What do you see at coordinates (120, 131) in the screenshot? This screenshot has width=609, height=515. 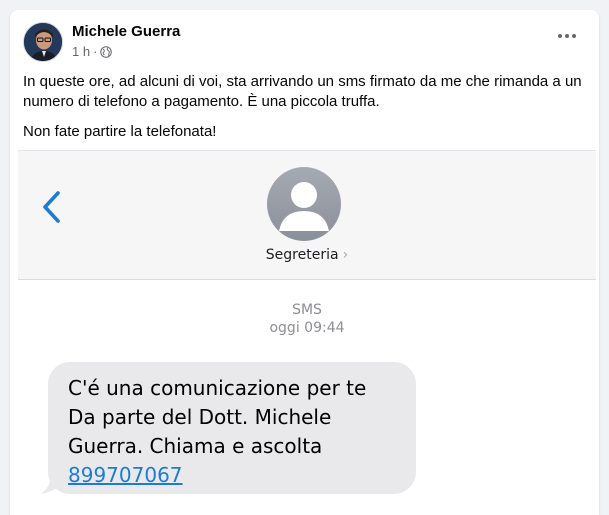 I see `post-paragraph: Non fate partire la telefonata!` at bounding box center [120, 131].